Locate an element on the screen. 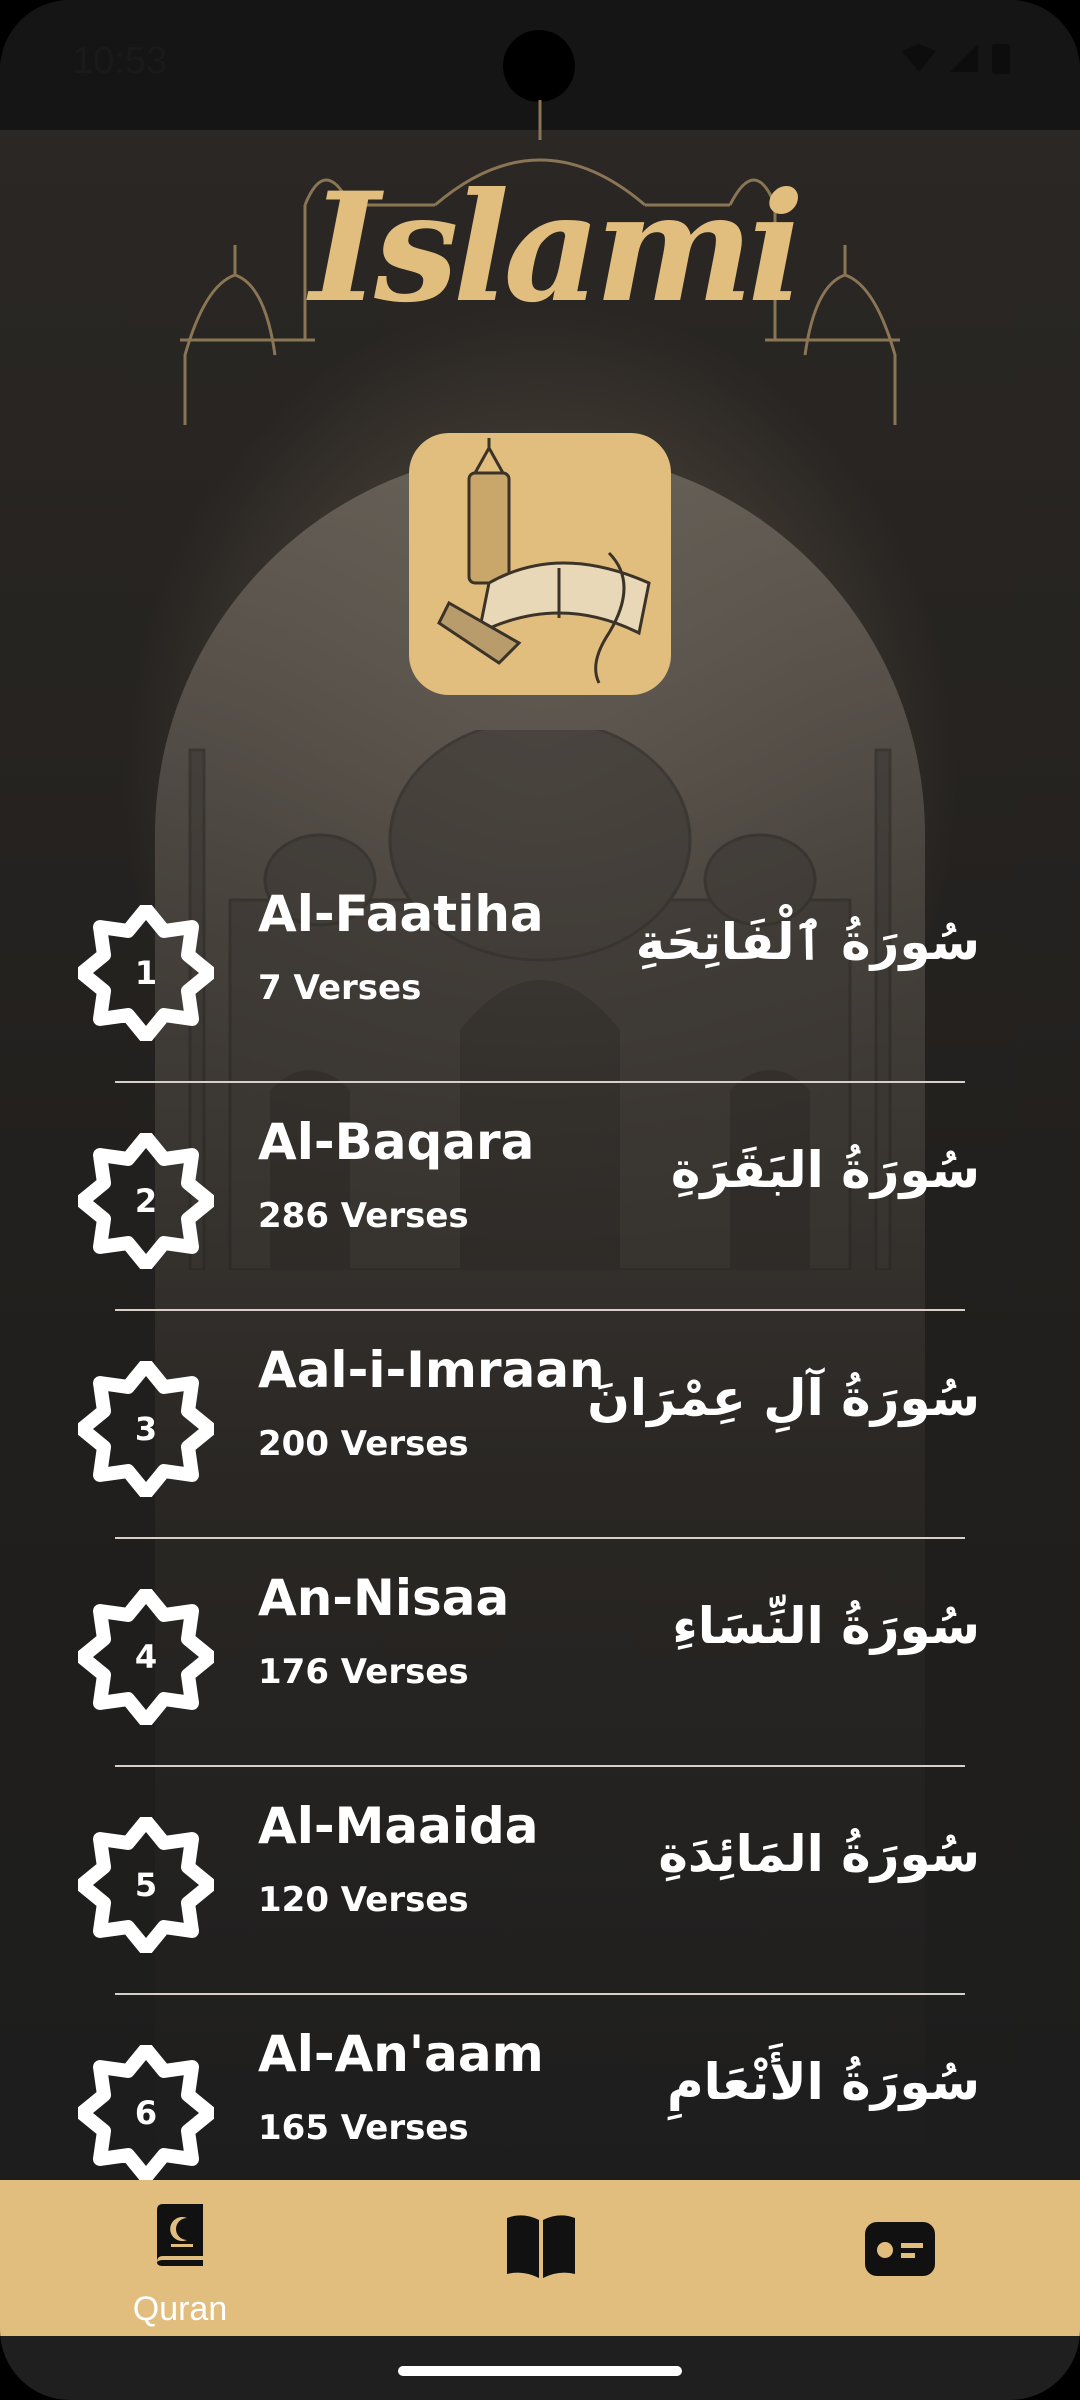  sura-number: 5 is located at coordinates (146, 1885).